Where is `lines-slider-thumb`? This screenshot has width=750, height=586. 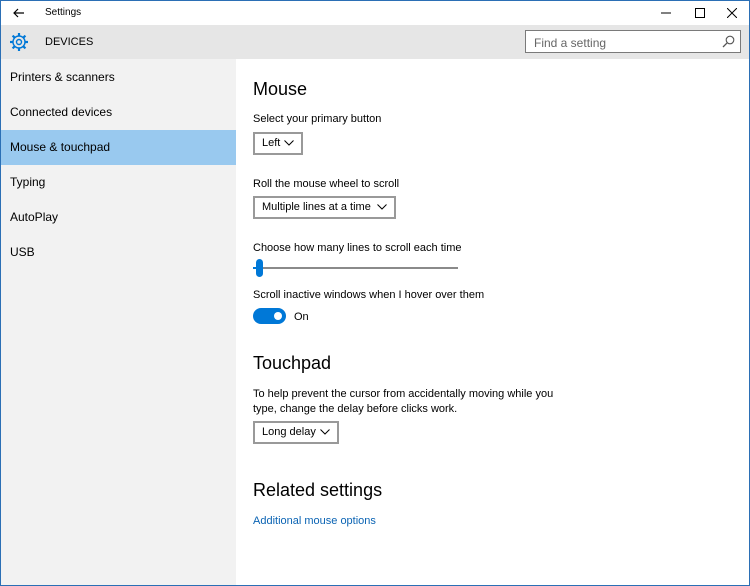 lines-slider-thumb is located at coordinates (260, 268).